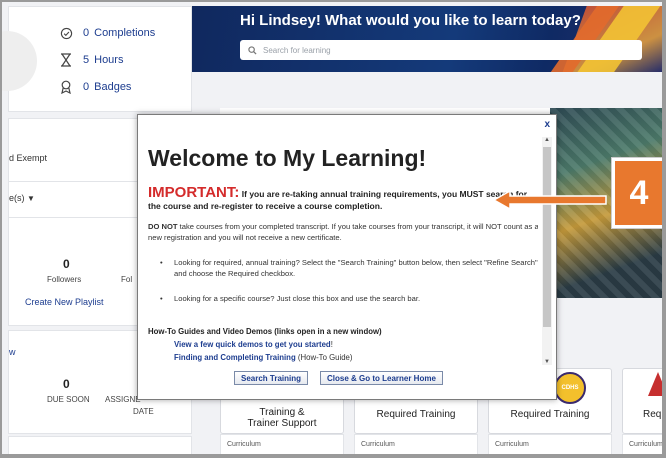 This screenshot has width=666, height=458. I want to click on stat-hours: 5 Hours, so click(91, 60).